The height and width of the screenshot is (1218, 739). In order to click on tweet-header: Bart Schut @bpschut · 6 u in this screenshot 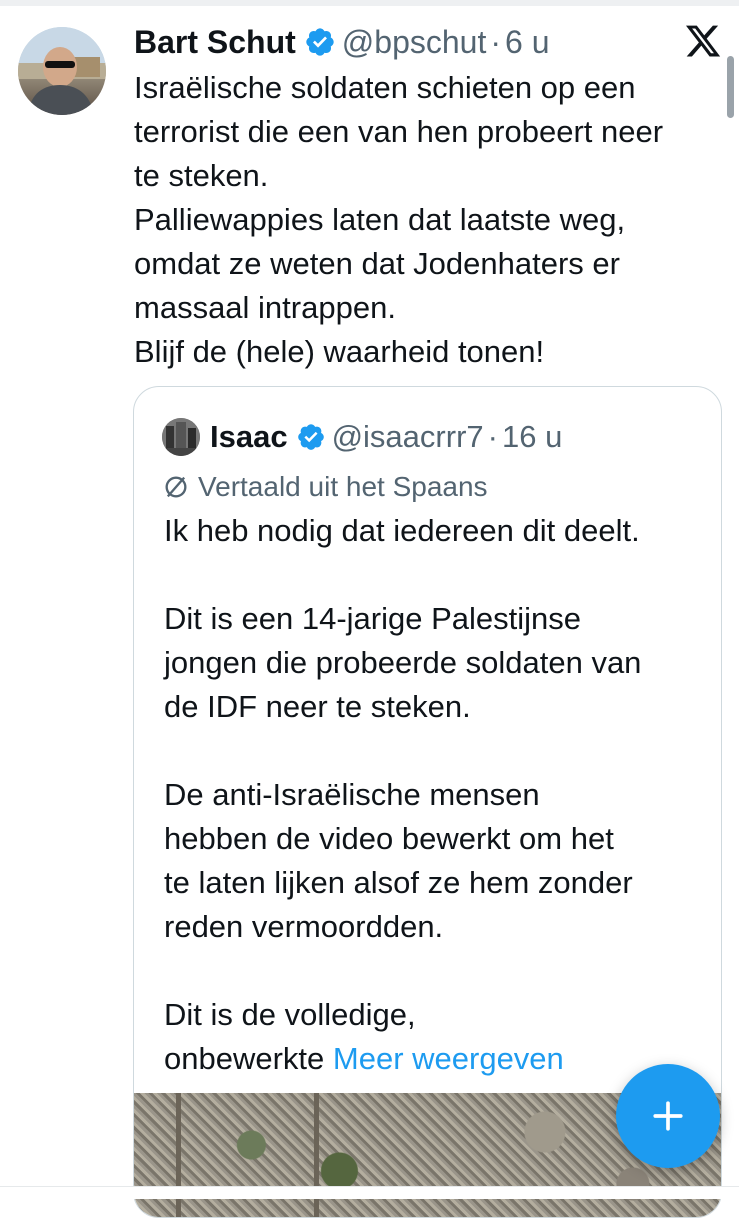, I will do `click(342, 42)`.